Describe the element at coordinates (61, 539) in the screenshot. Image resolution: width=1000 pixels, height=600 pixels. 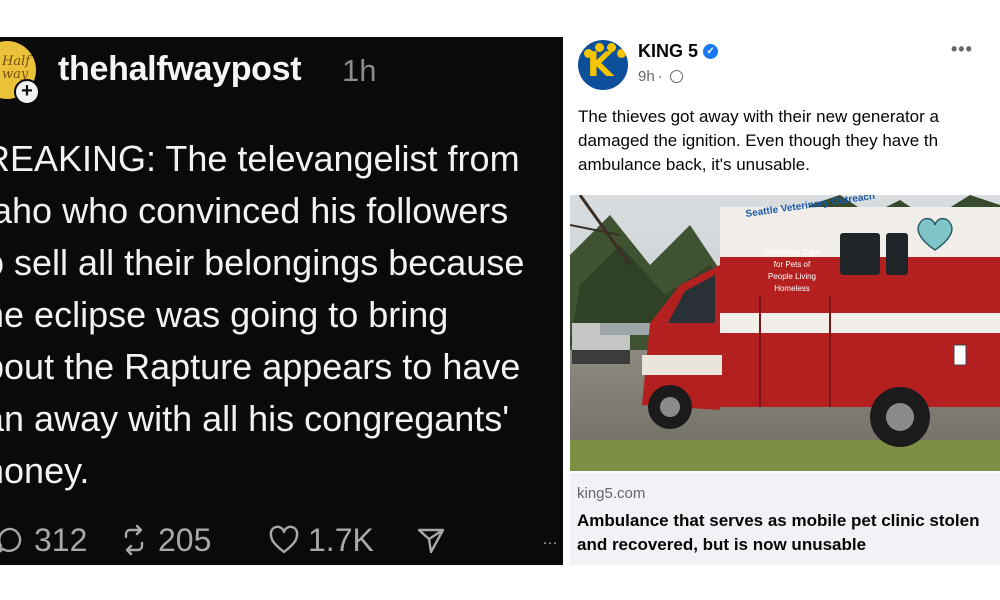
I see `reply-count: 312` at that location.